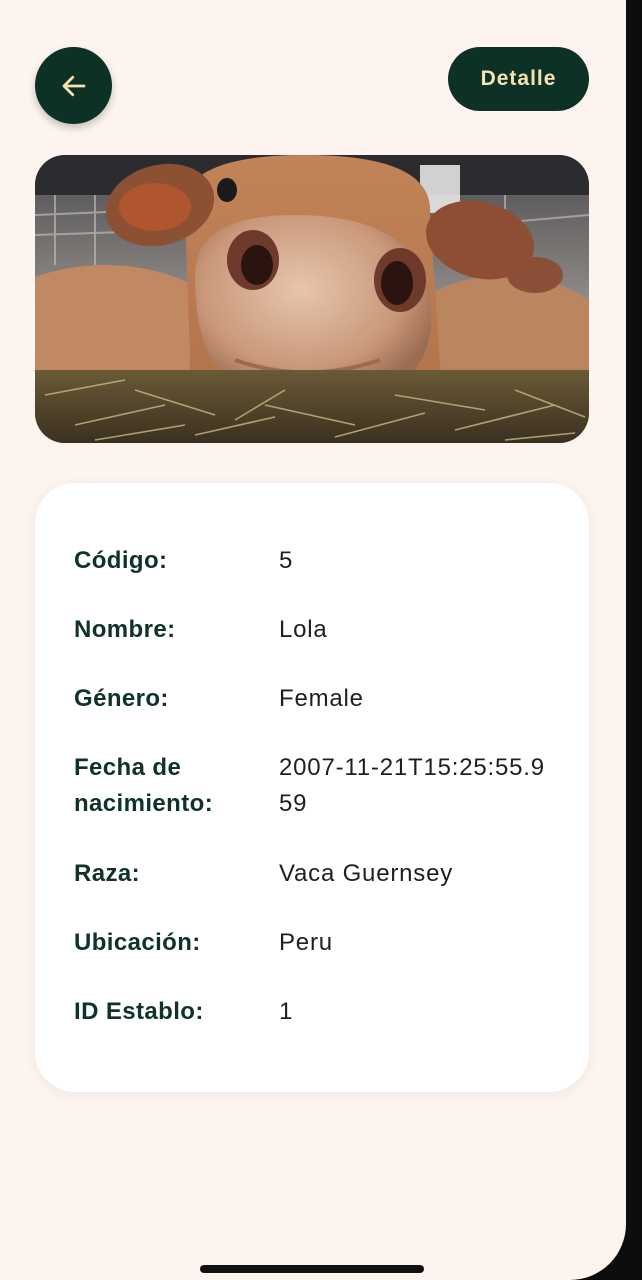  Describe the element at coordinates (412, 785) in the screenshot. I see `fecha-nacimiento-value: 2007-11-21T15:25:55.959` at that location.